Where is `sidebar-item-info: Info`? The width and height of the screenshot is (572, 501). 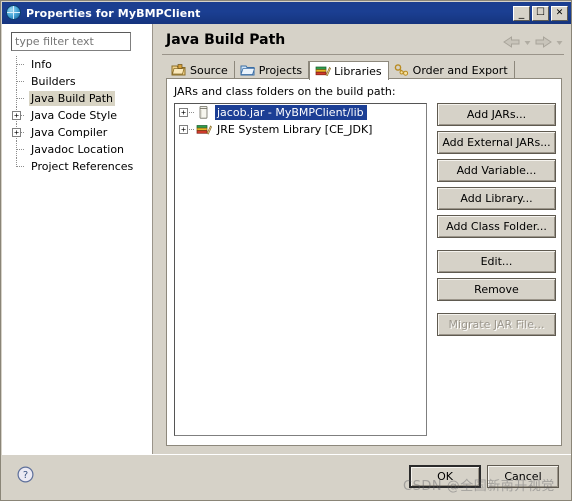
sidebar-item-info: Info is located at coordinates (86, 64).